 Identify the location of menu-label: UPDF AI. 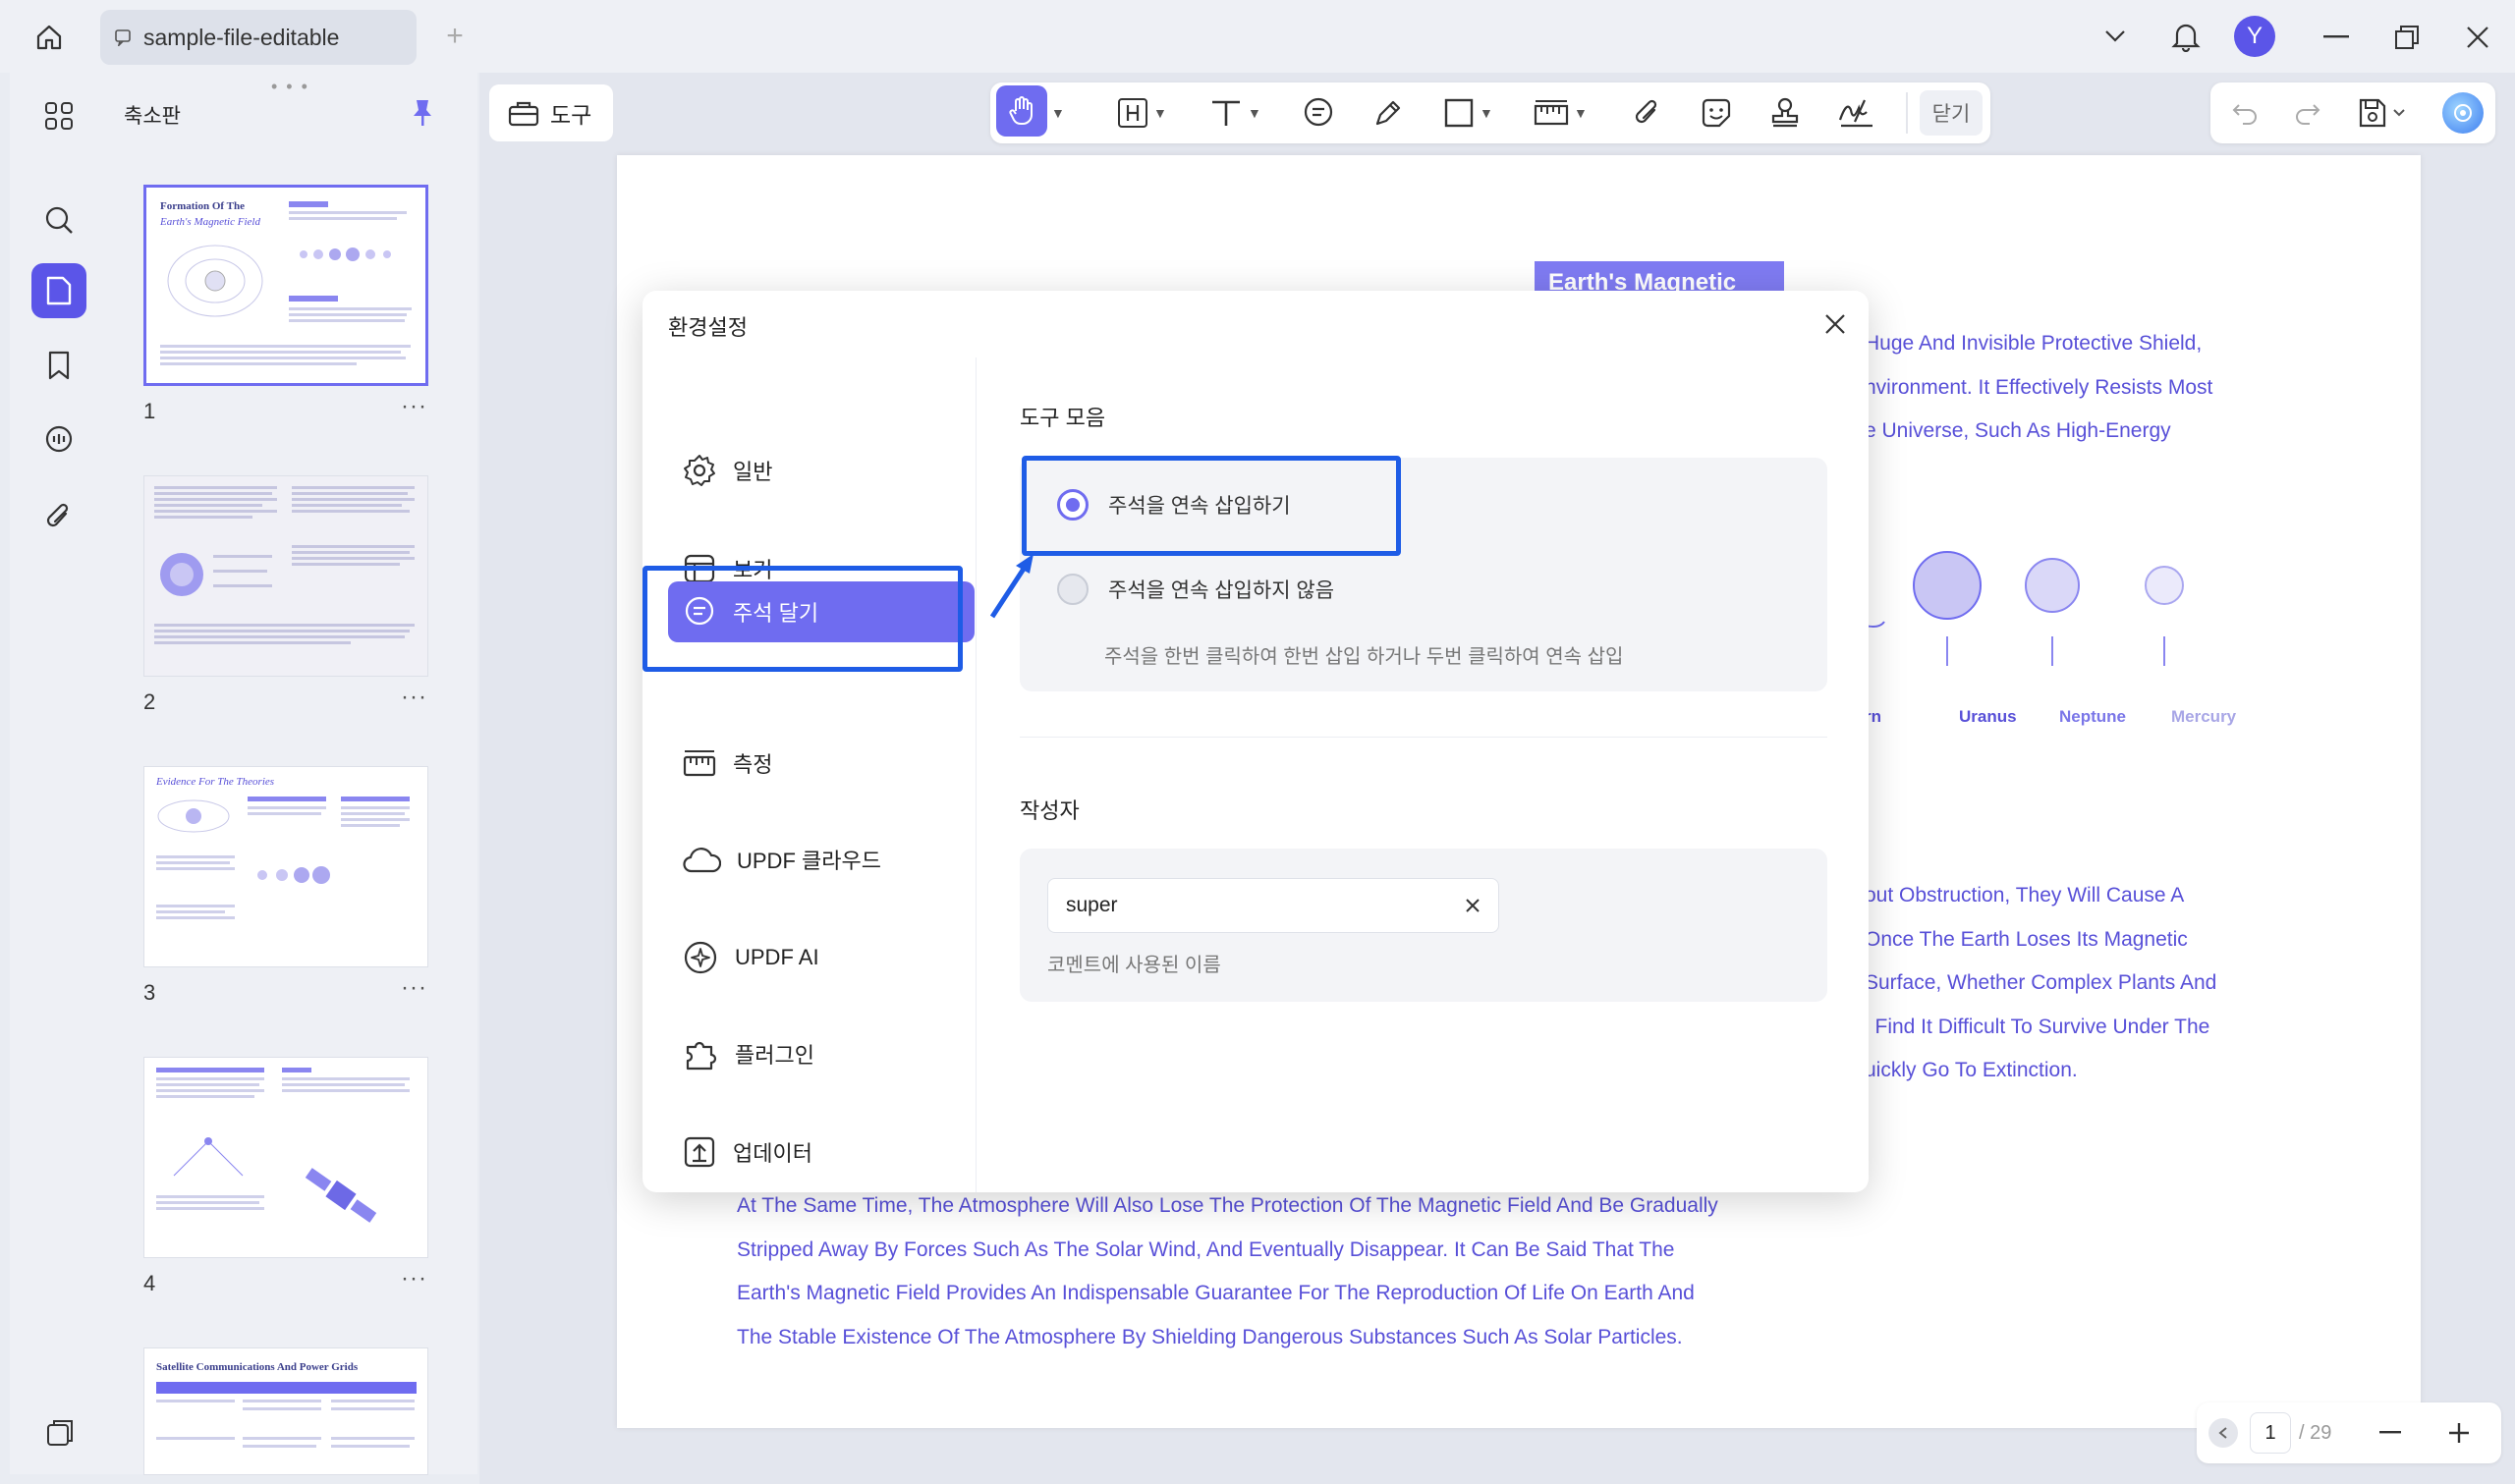
(777, 957).